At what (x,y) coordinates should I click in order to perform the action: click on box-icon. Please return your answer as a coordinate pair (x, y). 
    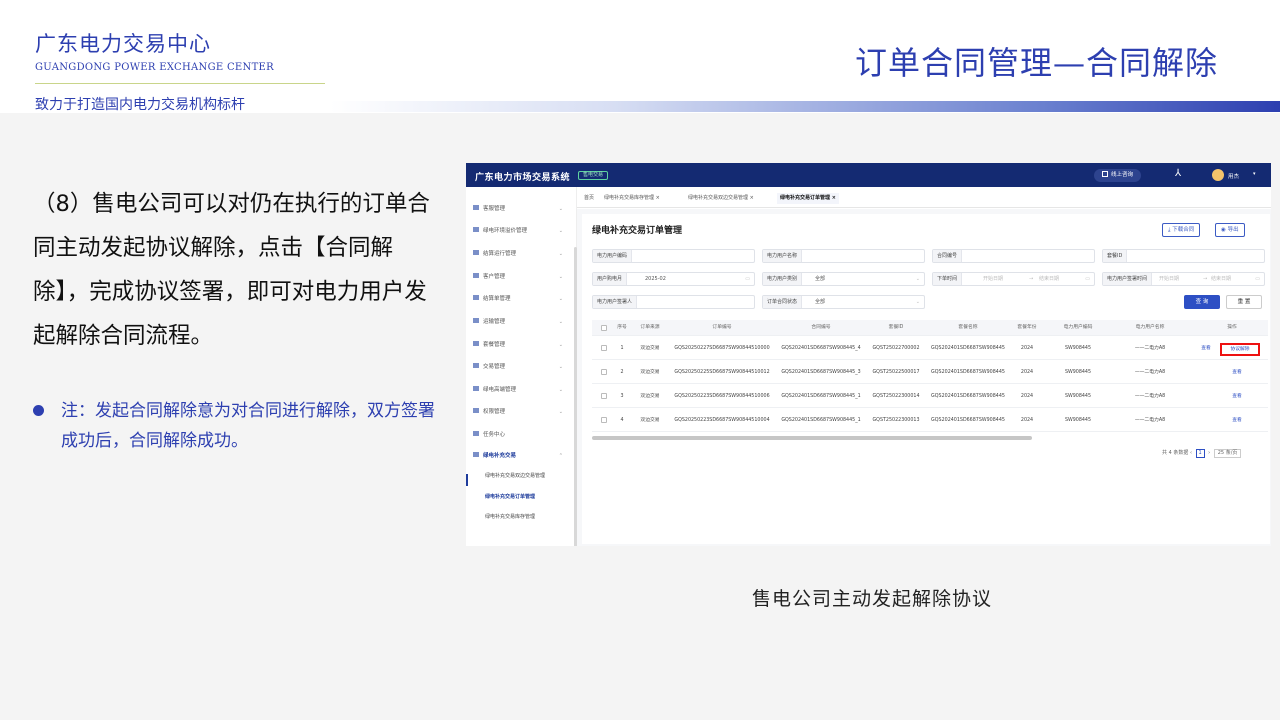
    Looking at the image, I should click on (476, 343).